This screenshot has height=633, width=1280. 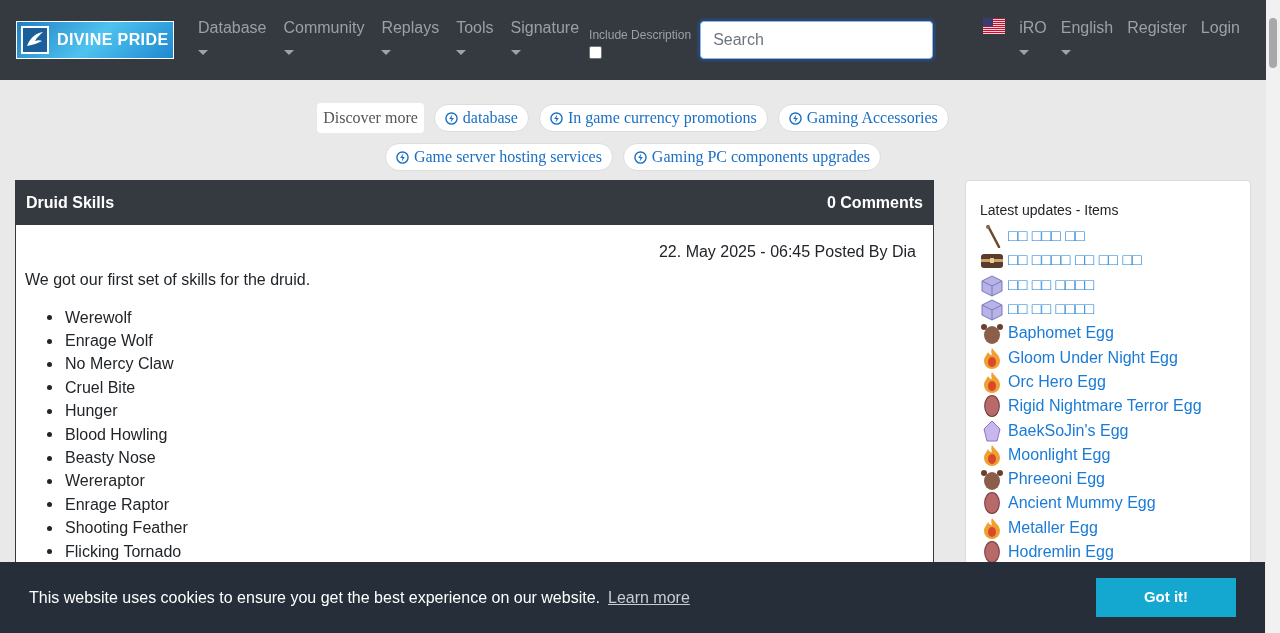 I want to click on skill-name: Beasty Nose, so click(x=110, y=458).